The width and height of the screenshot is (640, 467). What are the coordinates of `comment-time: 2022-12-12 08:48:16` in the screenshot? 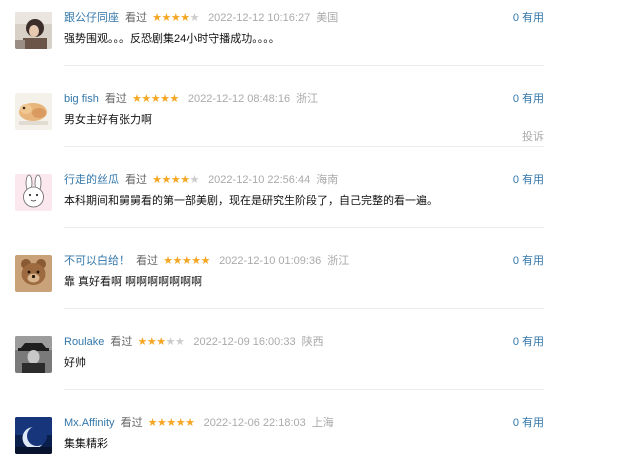 It's located at (239, 99).